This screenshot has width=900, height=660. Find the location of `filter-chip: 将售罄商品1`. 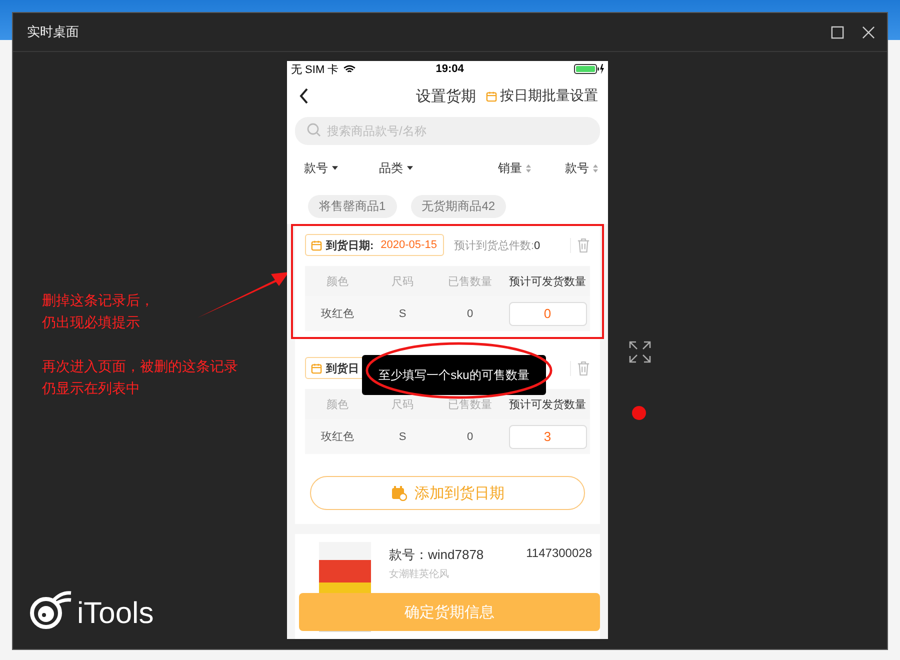

filter-chip: 将售罄商品1 is located at coordinates (352, 206).